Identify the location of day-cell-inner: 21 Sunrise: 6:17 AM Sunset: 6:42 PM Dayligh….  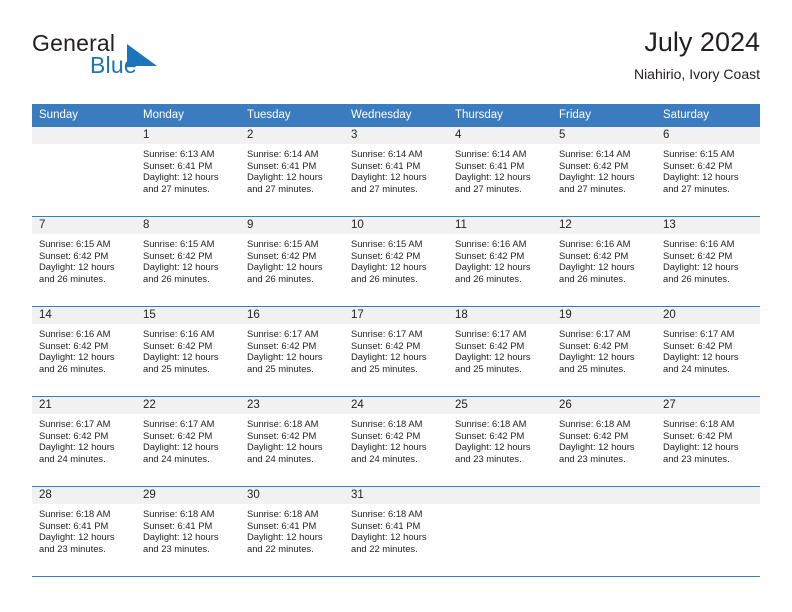
(84, 441).